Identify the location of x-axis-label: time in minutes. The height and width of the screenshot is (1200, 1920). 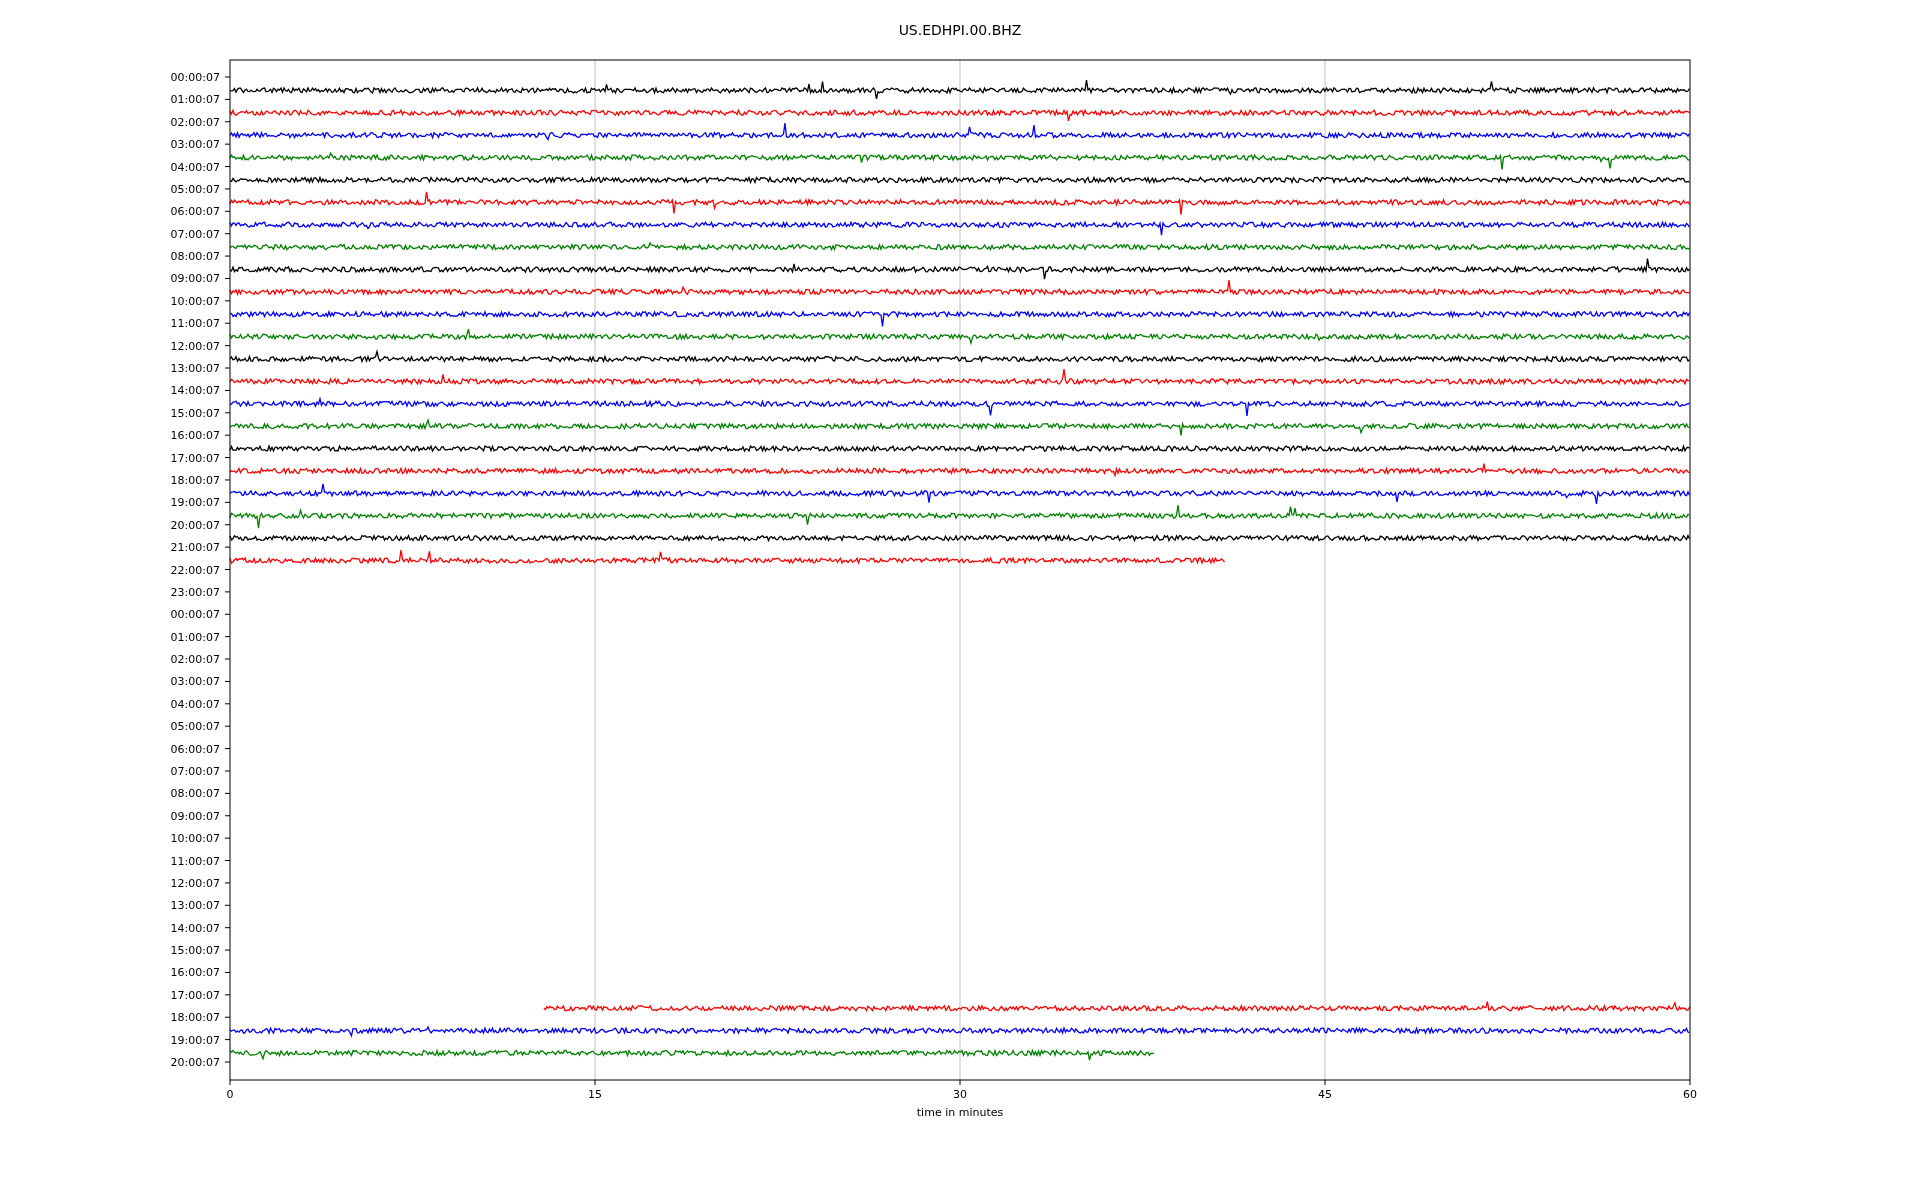
(960, 1112).